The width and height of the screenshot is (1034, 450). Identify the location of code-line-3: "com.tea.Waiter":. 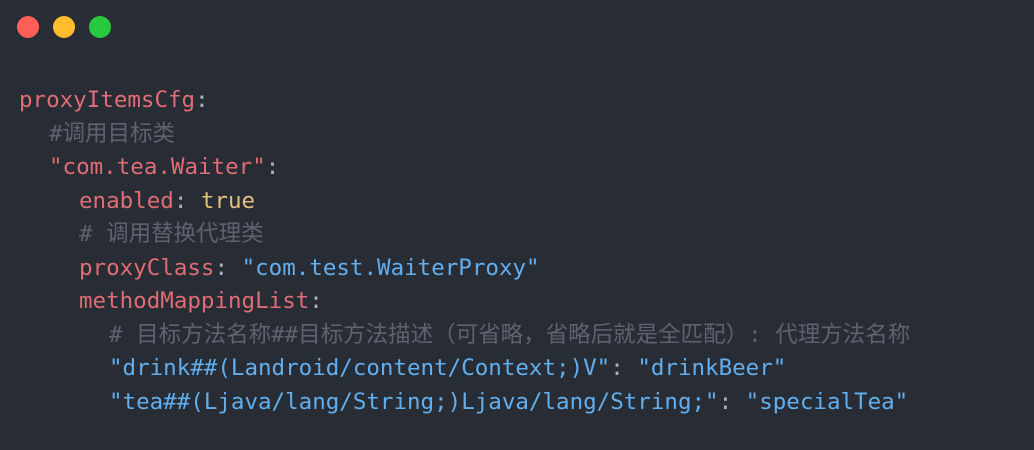
(524, 168).